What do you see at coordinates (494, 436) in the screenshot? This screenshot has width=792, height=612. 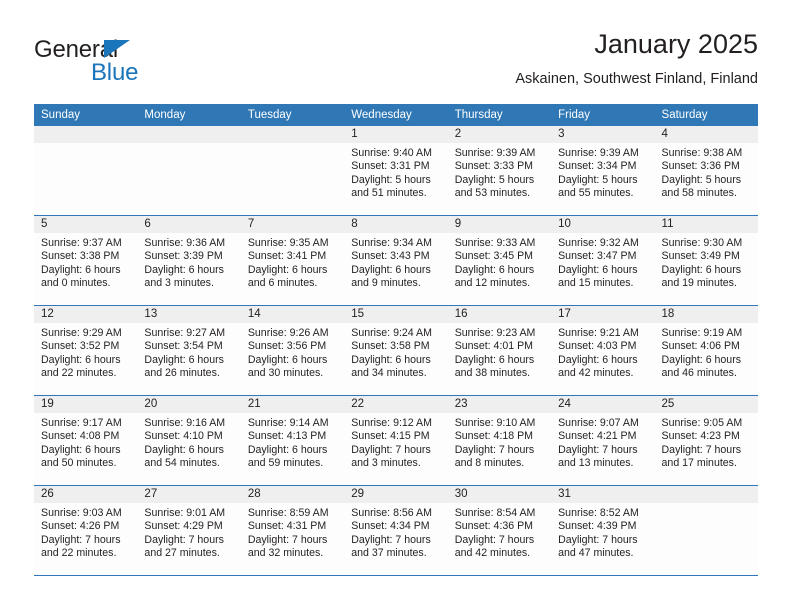 I see `day-detail-sunset: Sunset: 4:18 PM` at bounding box center [494, 436].